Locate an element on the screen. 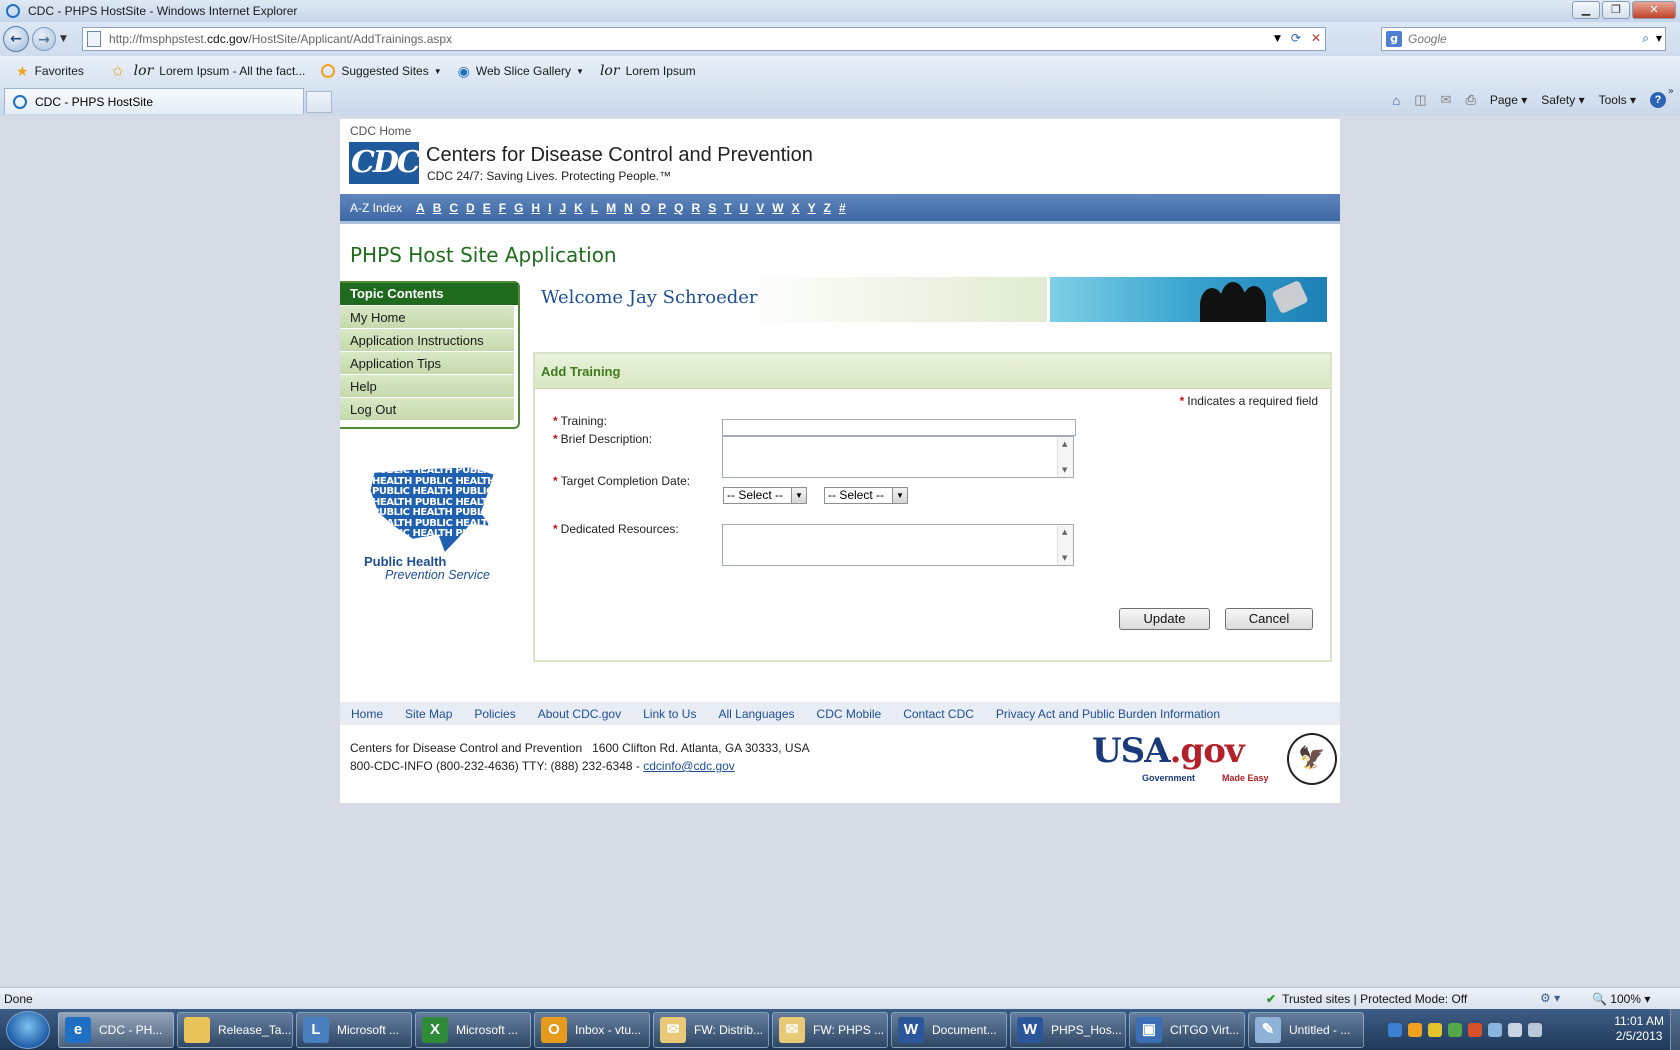 Image resolution: width=1680 pixels, height=1050 pixels. back-button: ← is located at coordinates (16, 39).